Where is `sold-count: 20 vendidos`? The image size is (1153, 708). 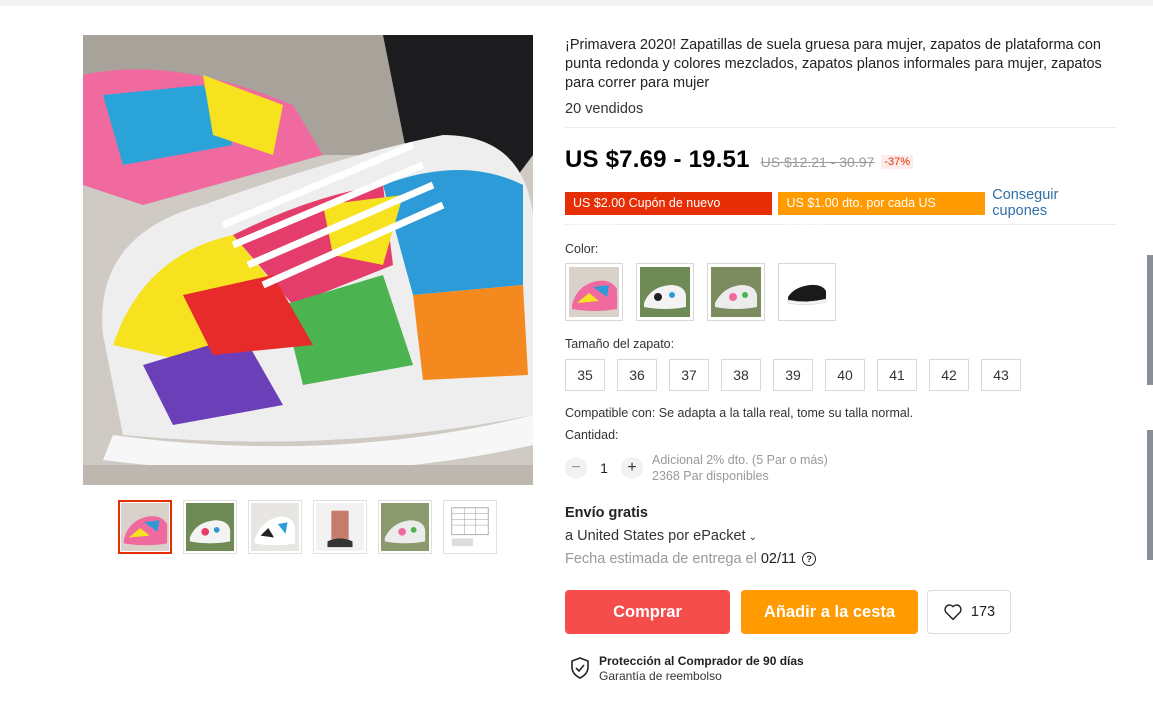 sold-count: 20 vendidos is located at coordinates (604, 109).